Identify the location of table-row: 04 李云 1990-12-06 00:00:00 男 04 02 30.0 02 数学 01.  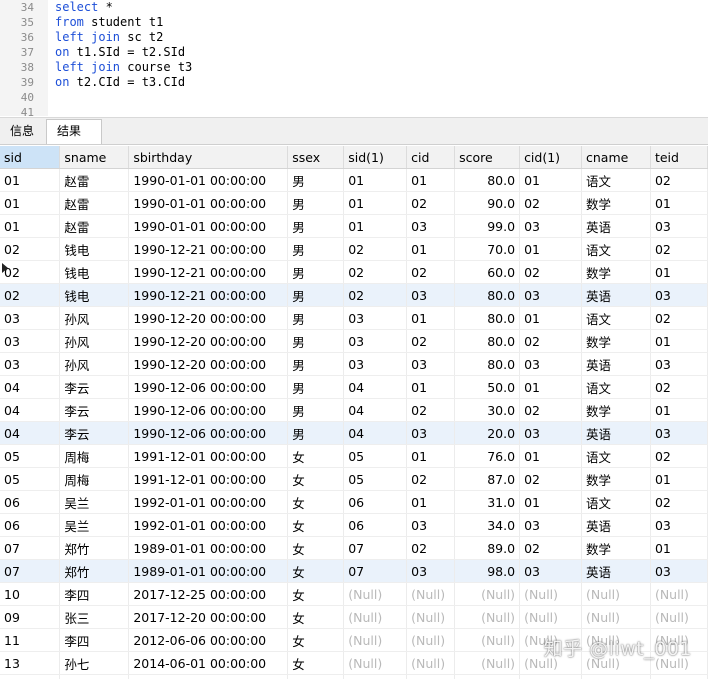
(354, 410).